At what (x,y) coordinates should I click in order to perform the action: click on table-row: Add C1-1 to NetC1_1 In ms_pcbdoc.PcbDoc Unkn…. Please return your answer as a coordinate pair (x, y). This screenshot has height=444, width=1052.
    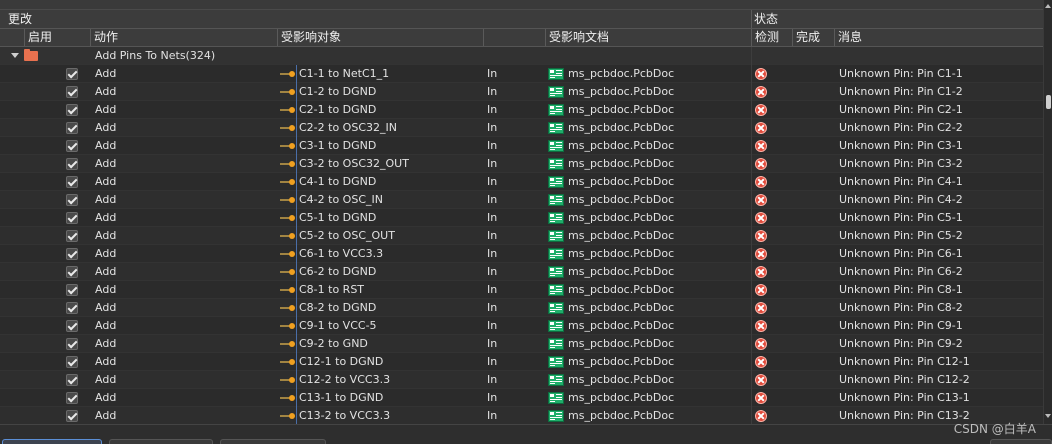
    Looking at the image, I should click on (521, 74).